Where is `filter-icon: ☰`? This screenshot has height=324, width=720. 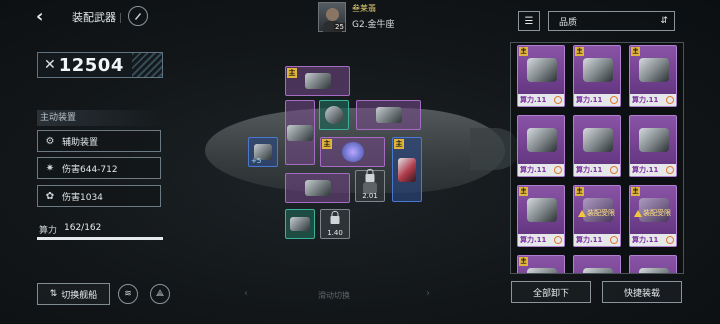 filter-icon: ☰ is located at coordinates (529, 21).